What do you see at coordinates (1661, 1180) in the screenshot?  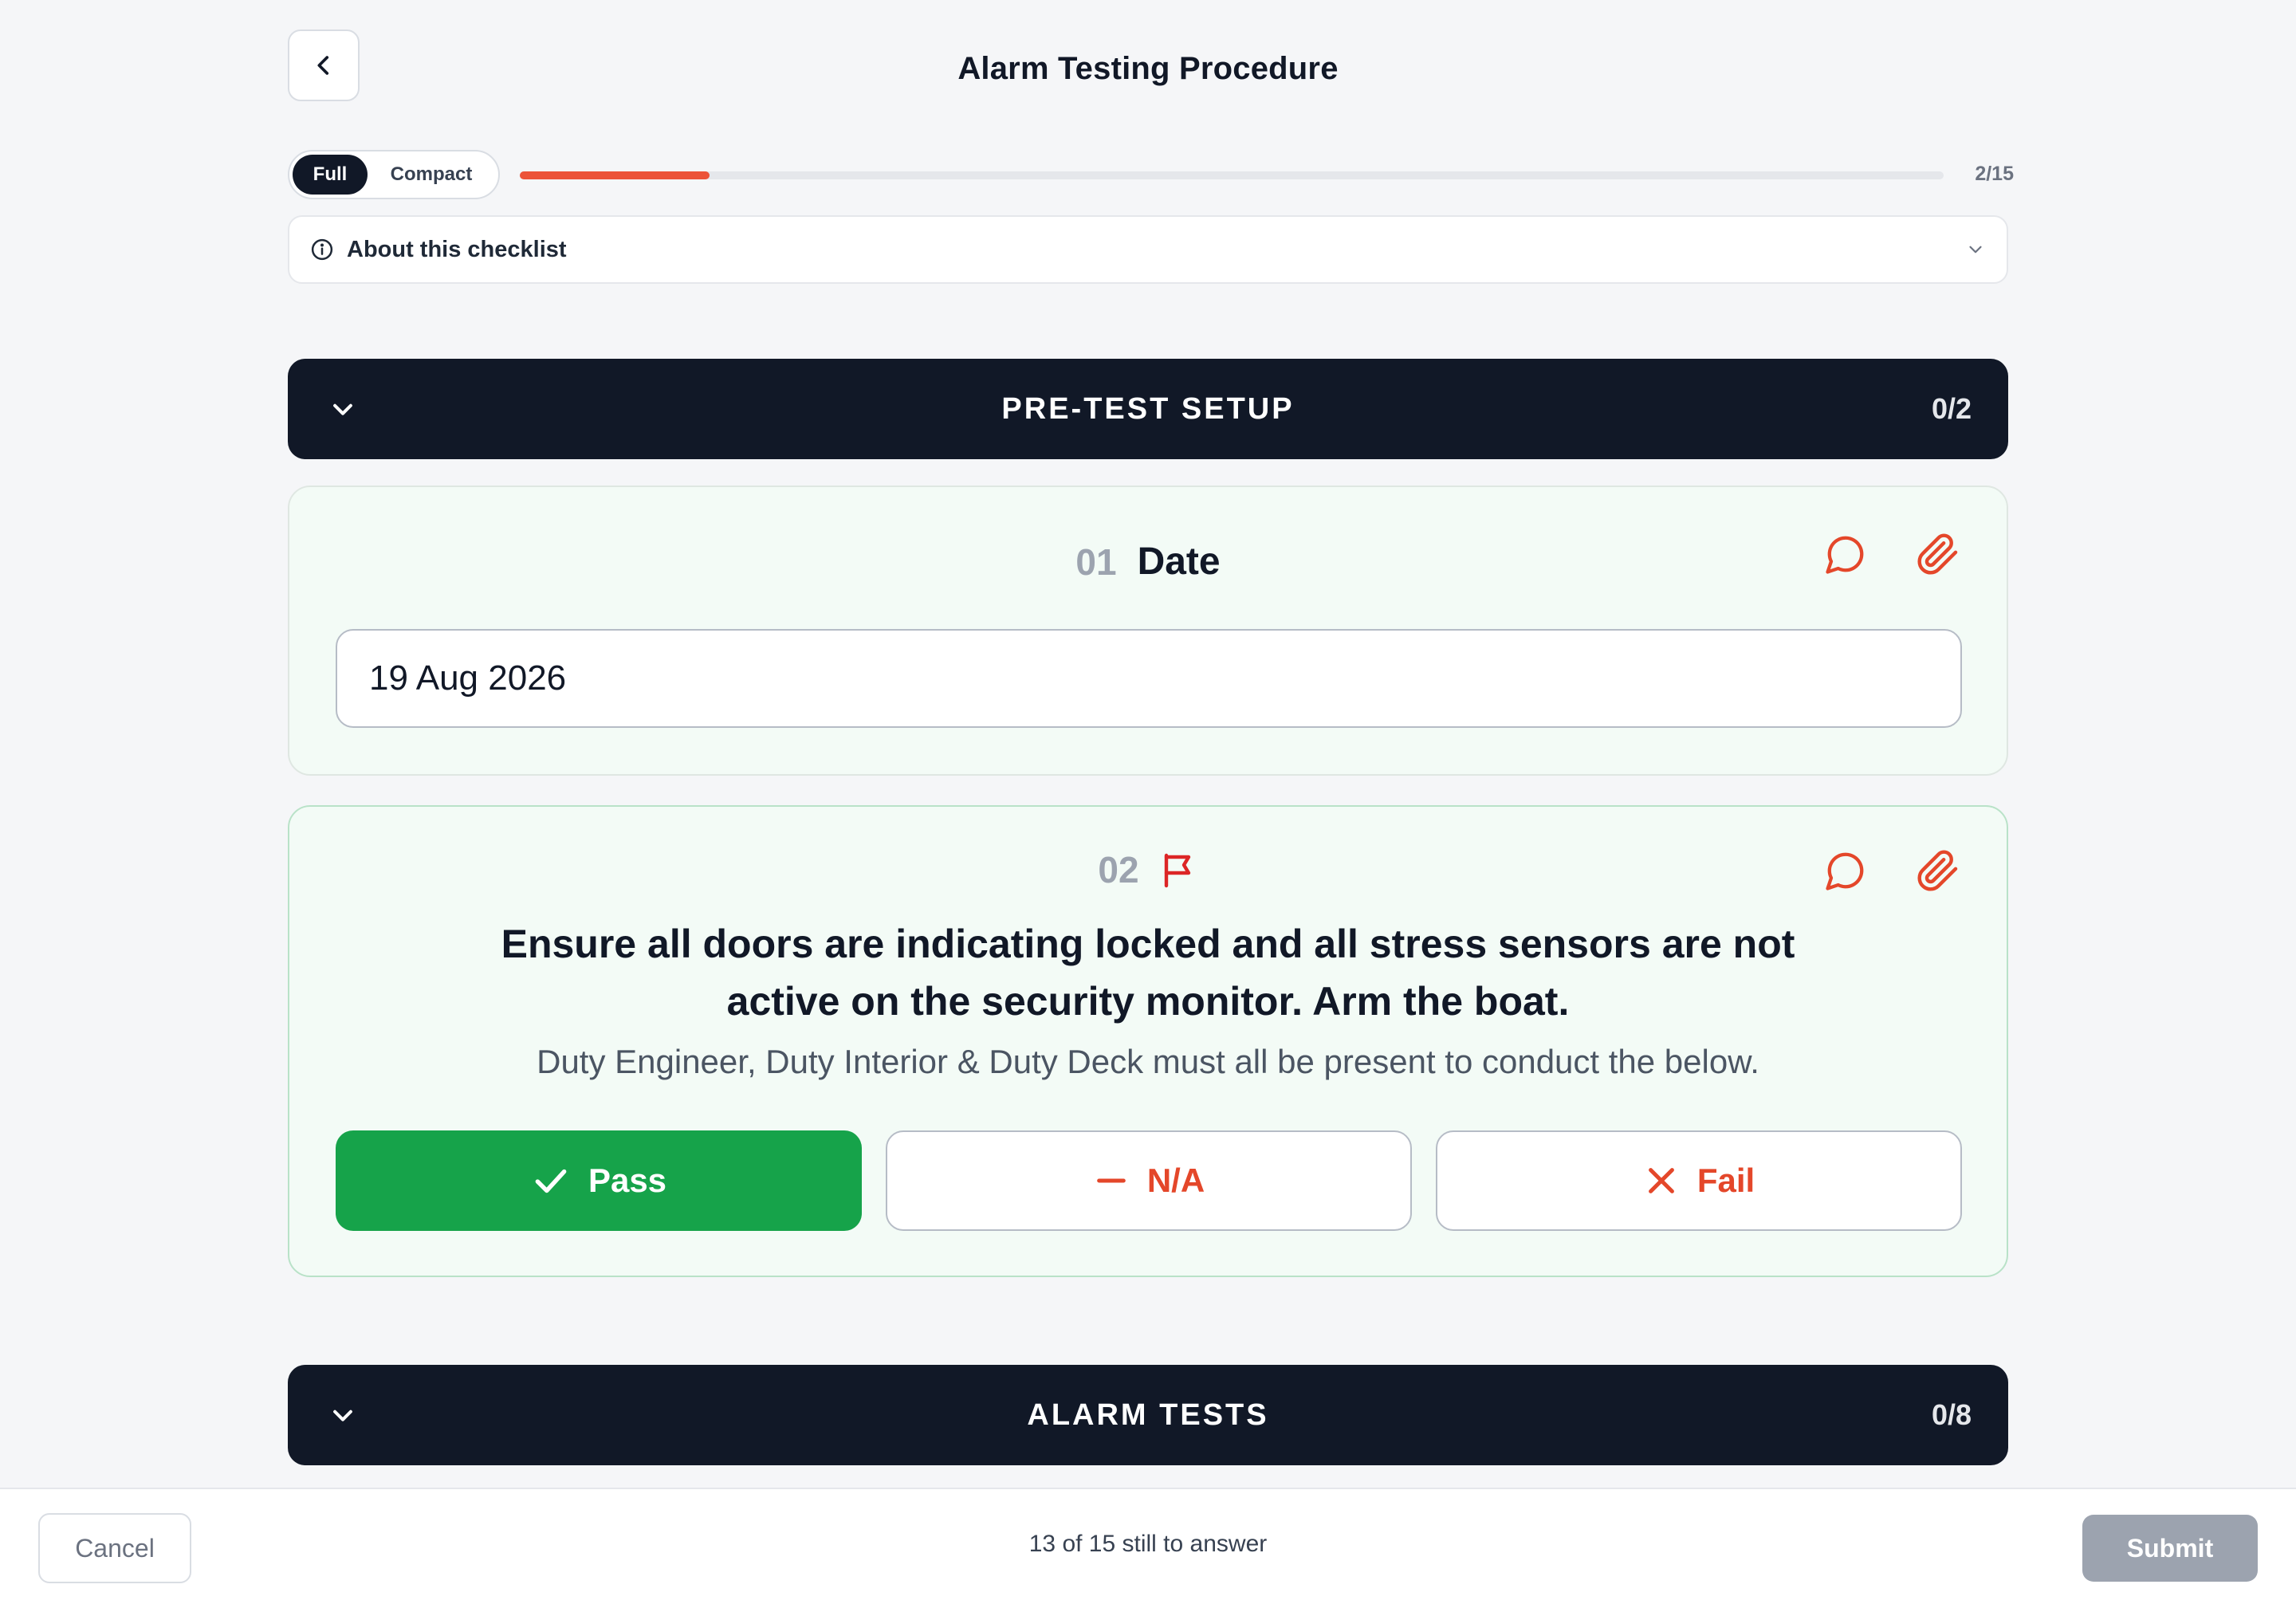 I see `close-icon` at bounding box center [1661, 1180].